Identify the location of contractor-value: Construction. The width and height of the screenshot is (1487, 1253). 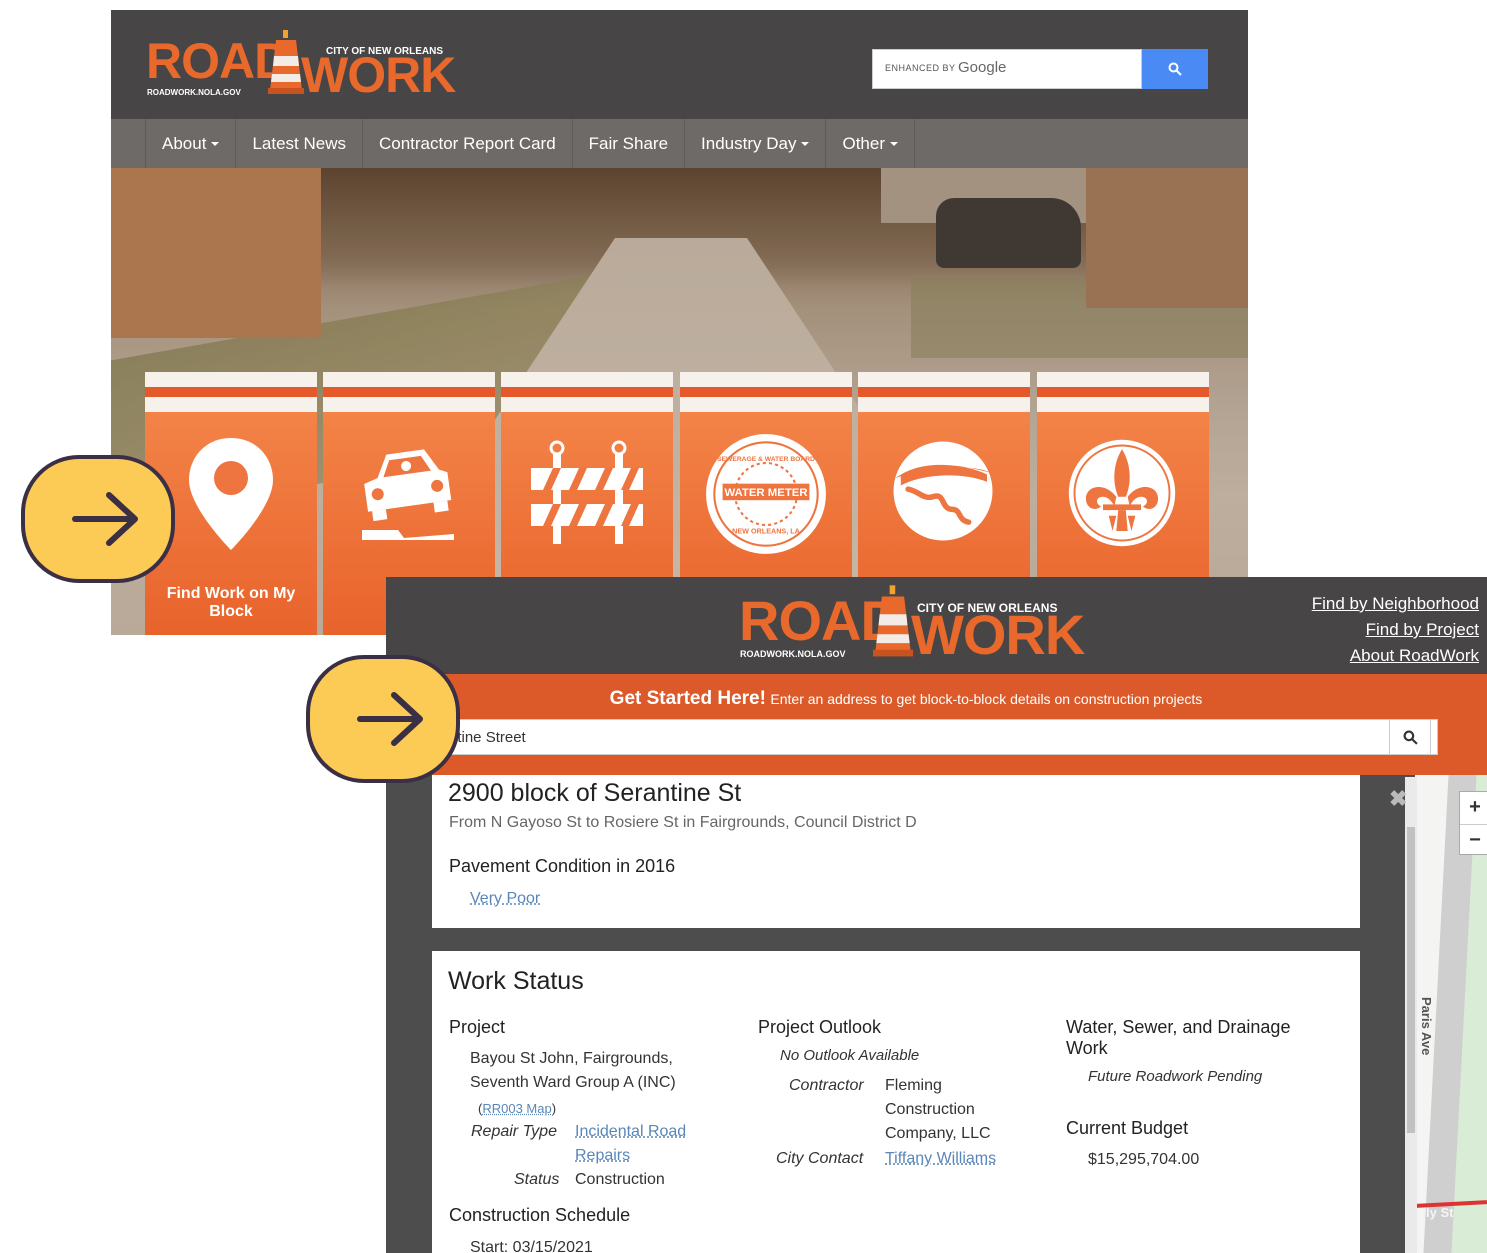
(930, 1109).